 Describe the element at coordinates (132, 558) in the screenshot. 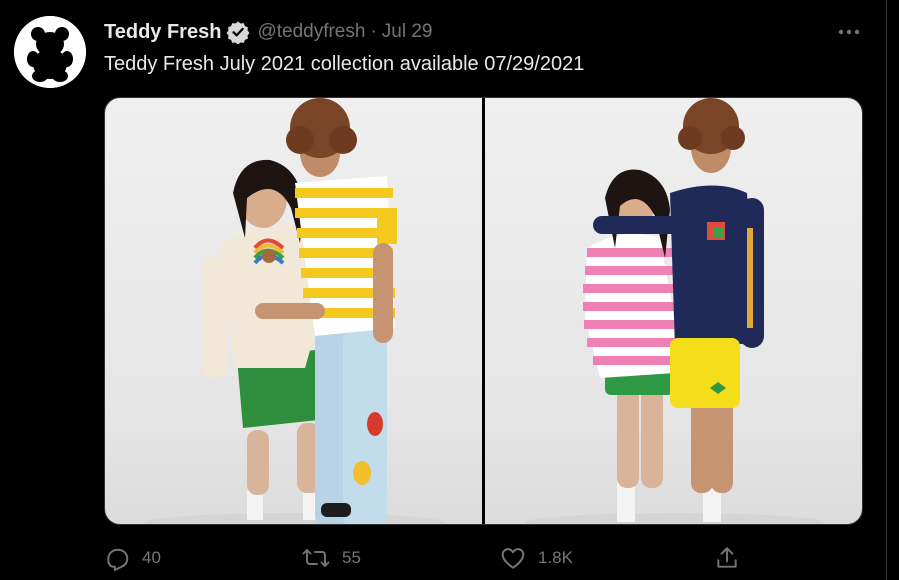

I see `reply-button: 40` at that location.